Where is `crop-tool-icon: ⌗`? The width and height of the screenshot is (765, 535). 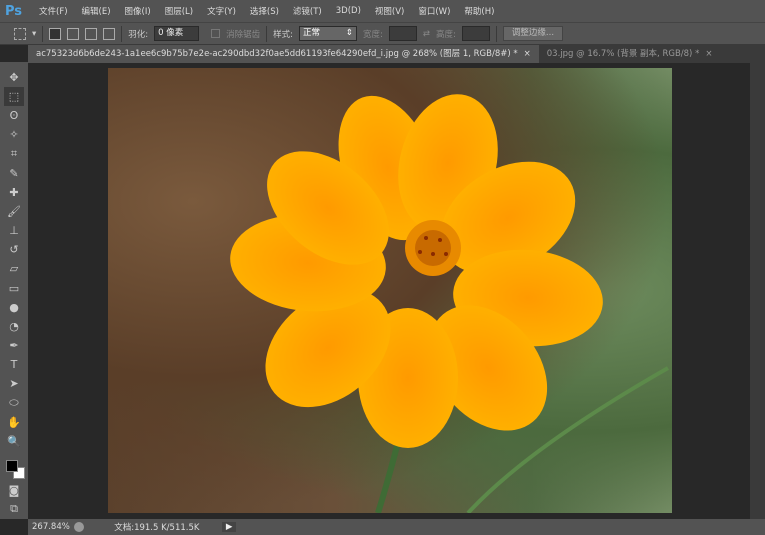
crop-tool-icon: ⌗ is located at coordinates (14, 154).